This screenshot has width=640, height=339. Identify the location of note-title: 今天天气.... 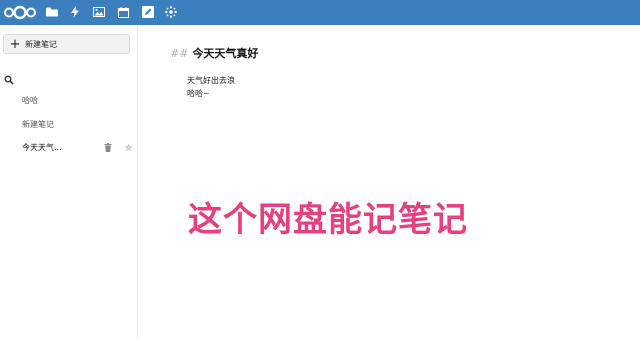
(42, 147).